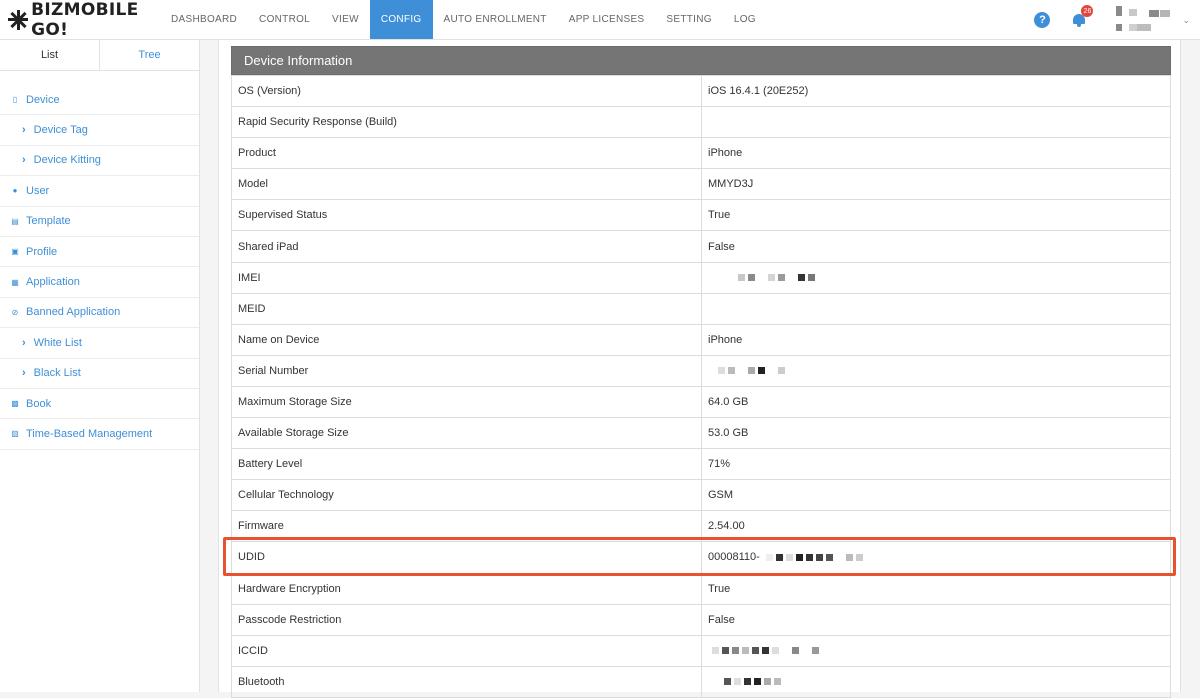 This screenshot has width=1200, height=698. I want to click on row-value: MMYD3J, so click(936, 184).